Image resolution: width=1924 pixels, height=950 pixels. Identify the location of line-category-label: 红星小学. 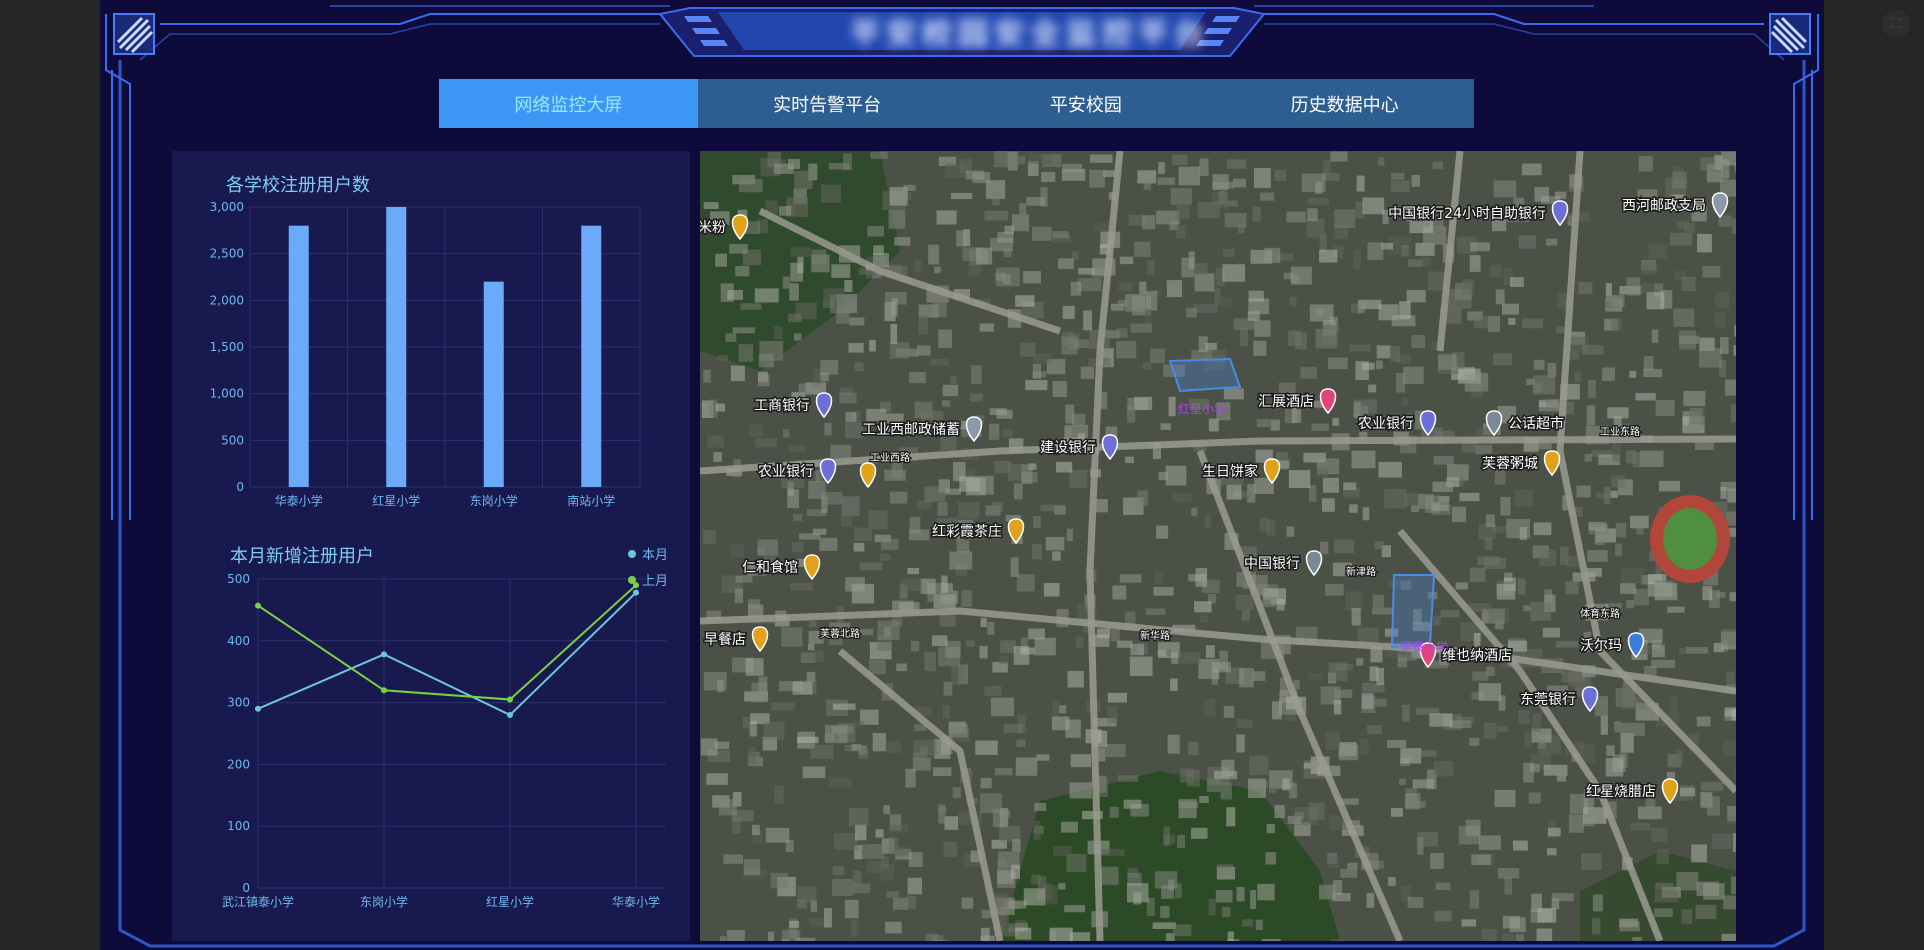
(510, 901).